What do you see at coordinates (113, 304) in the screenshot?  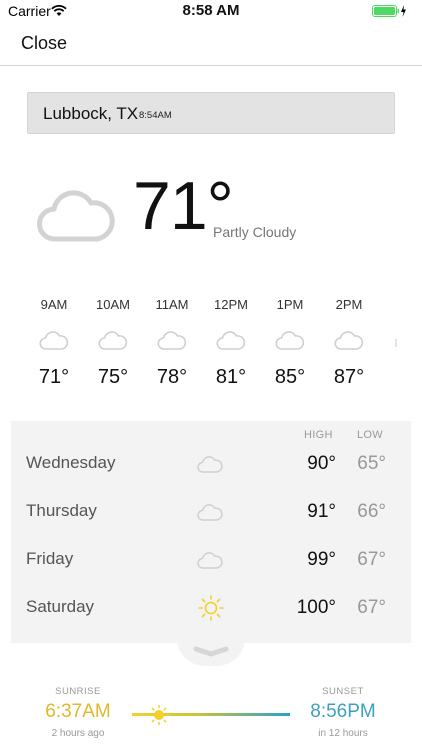 I see `hour-time: 10AM` at bounding box center [113, 304].